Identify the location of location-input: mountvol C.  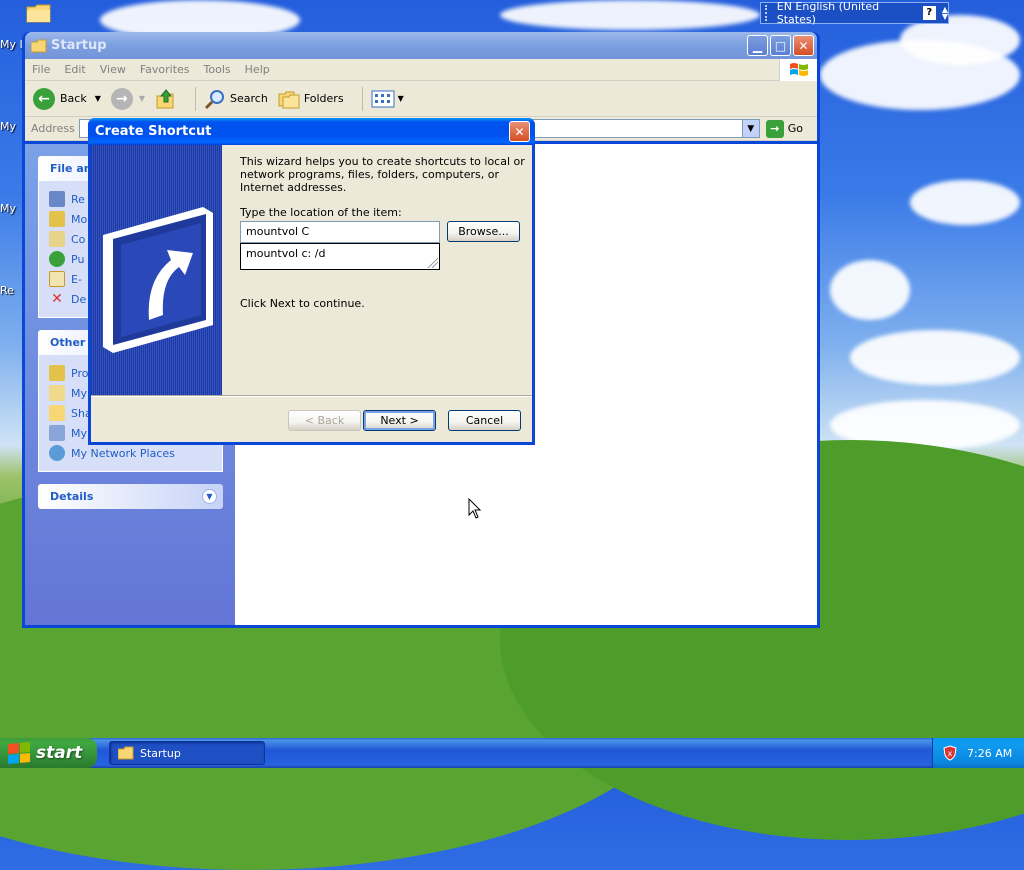
(340, 232).